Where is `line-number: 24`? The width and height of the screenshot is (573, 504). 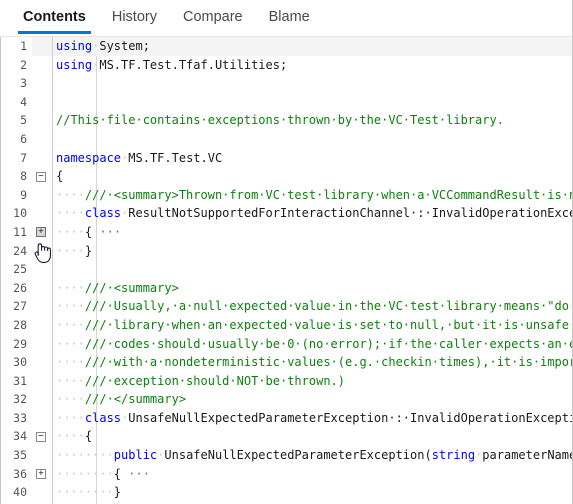 line-number: 24 is located at coordinates (16, 251).